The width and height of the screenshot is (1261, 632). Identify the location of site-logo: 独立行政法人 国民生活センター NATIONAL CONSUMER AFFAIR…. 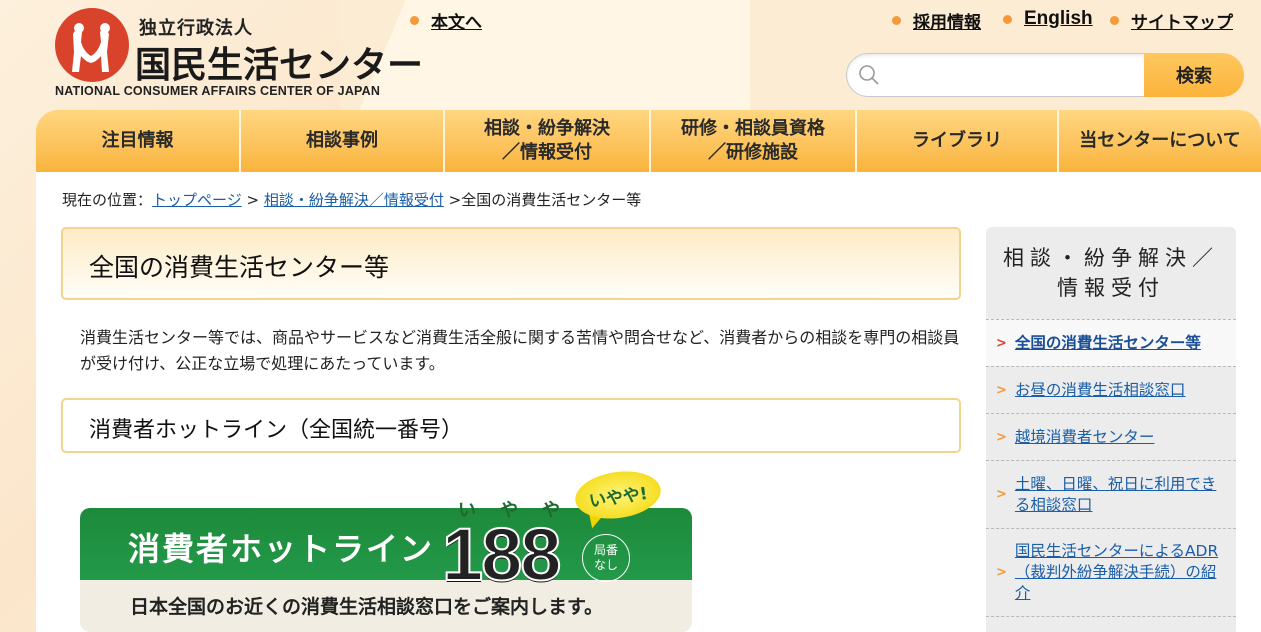
(239, 54).